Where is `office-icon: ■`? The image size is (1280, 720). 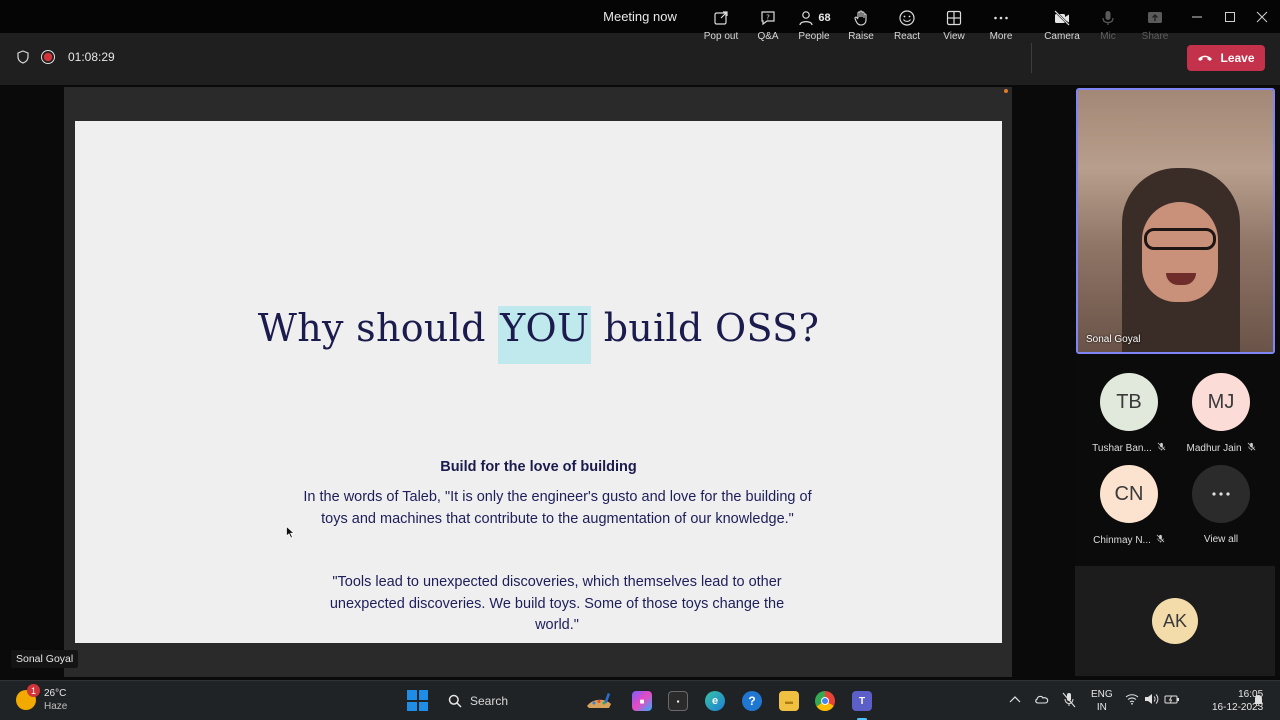
office-icon: ■ is located at coordinates (642, 701).